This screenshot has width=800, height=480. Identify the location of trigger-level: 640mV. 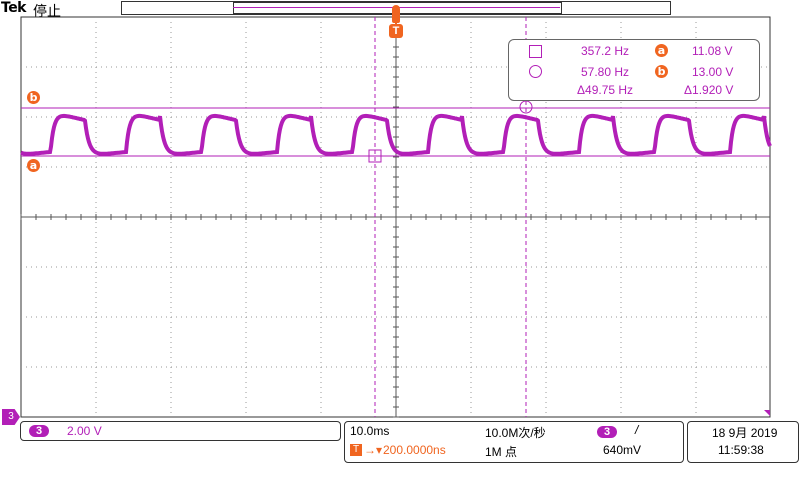
(622, 450).